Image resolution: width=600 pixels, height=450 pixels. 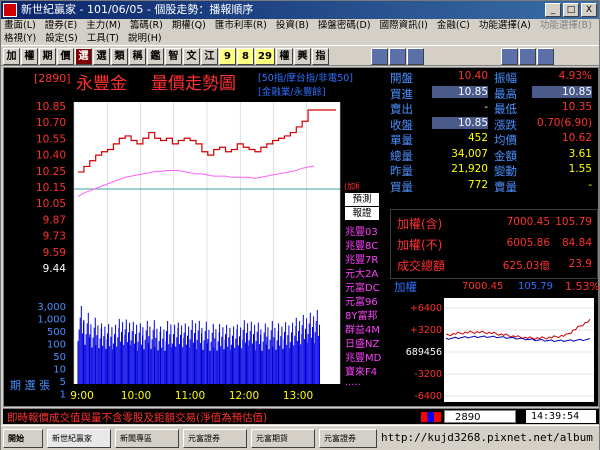 I want to click on menu-item: 畫面(L), so click(x=20, y=25).